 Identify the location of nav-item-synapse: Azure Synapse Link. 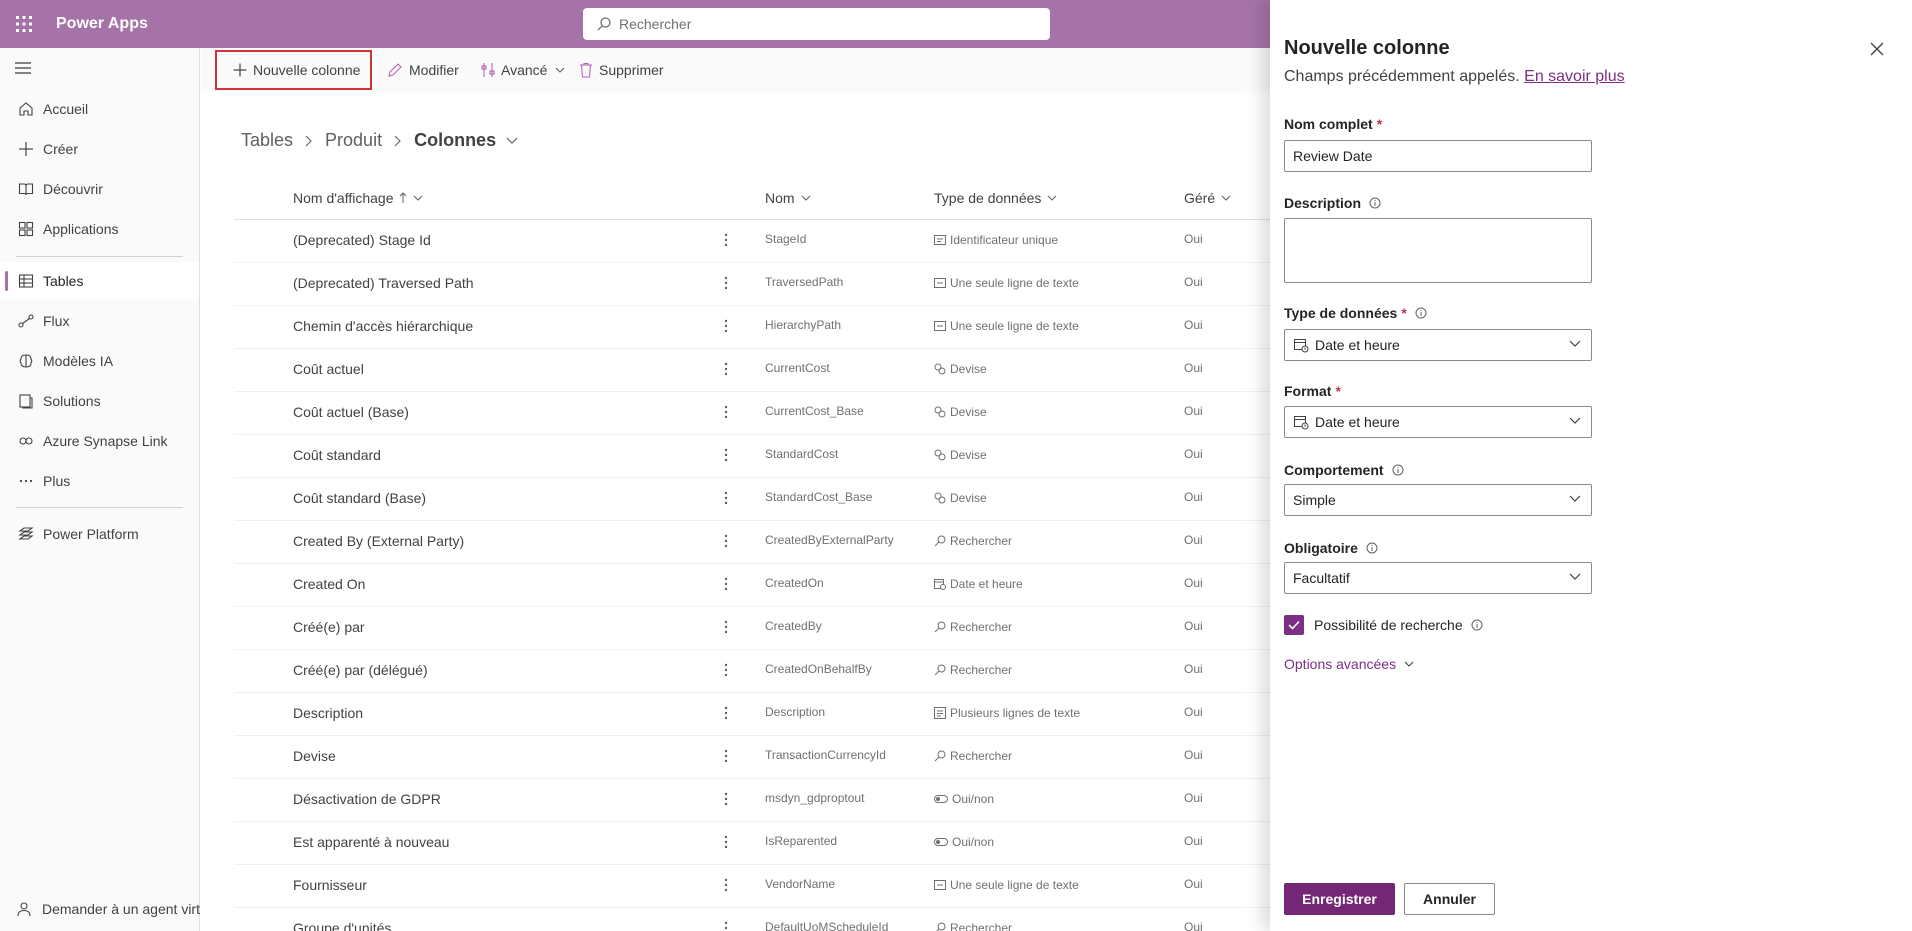
(99, 441).